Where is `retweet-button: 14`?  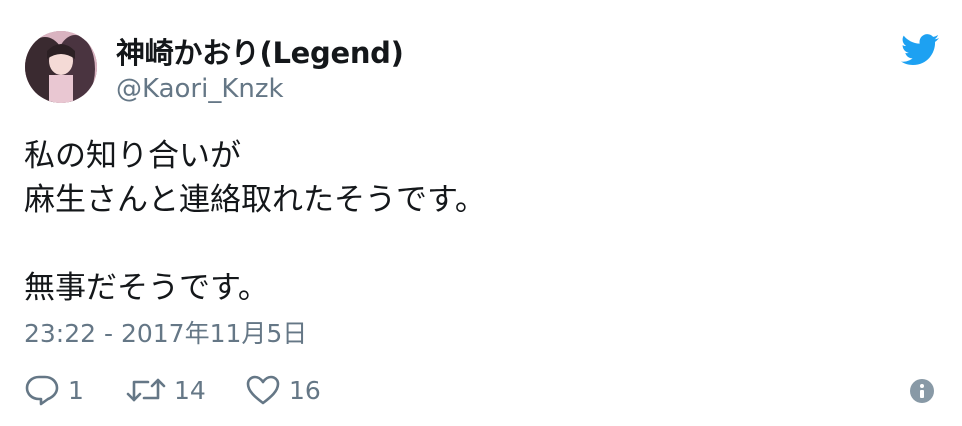 retweet-button: 14 is located at coordinates (166, 390).